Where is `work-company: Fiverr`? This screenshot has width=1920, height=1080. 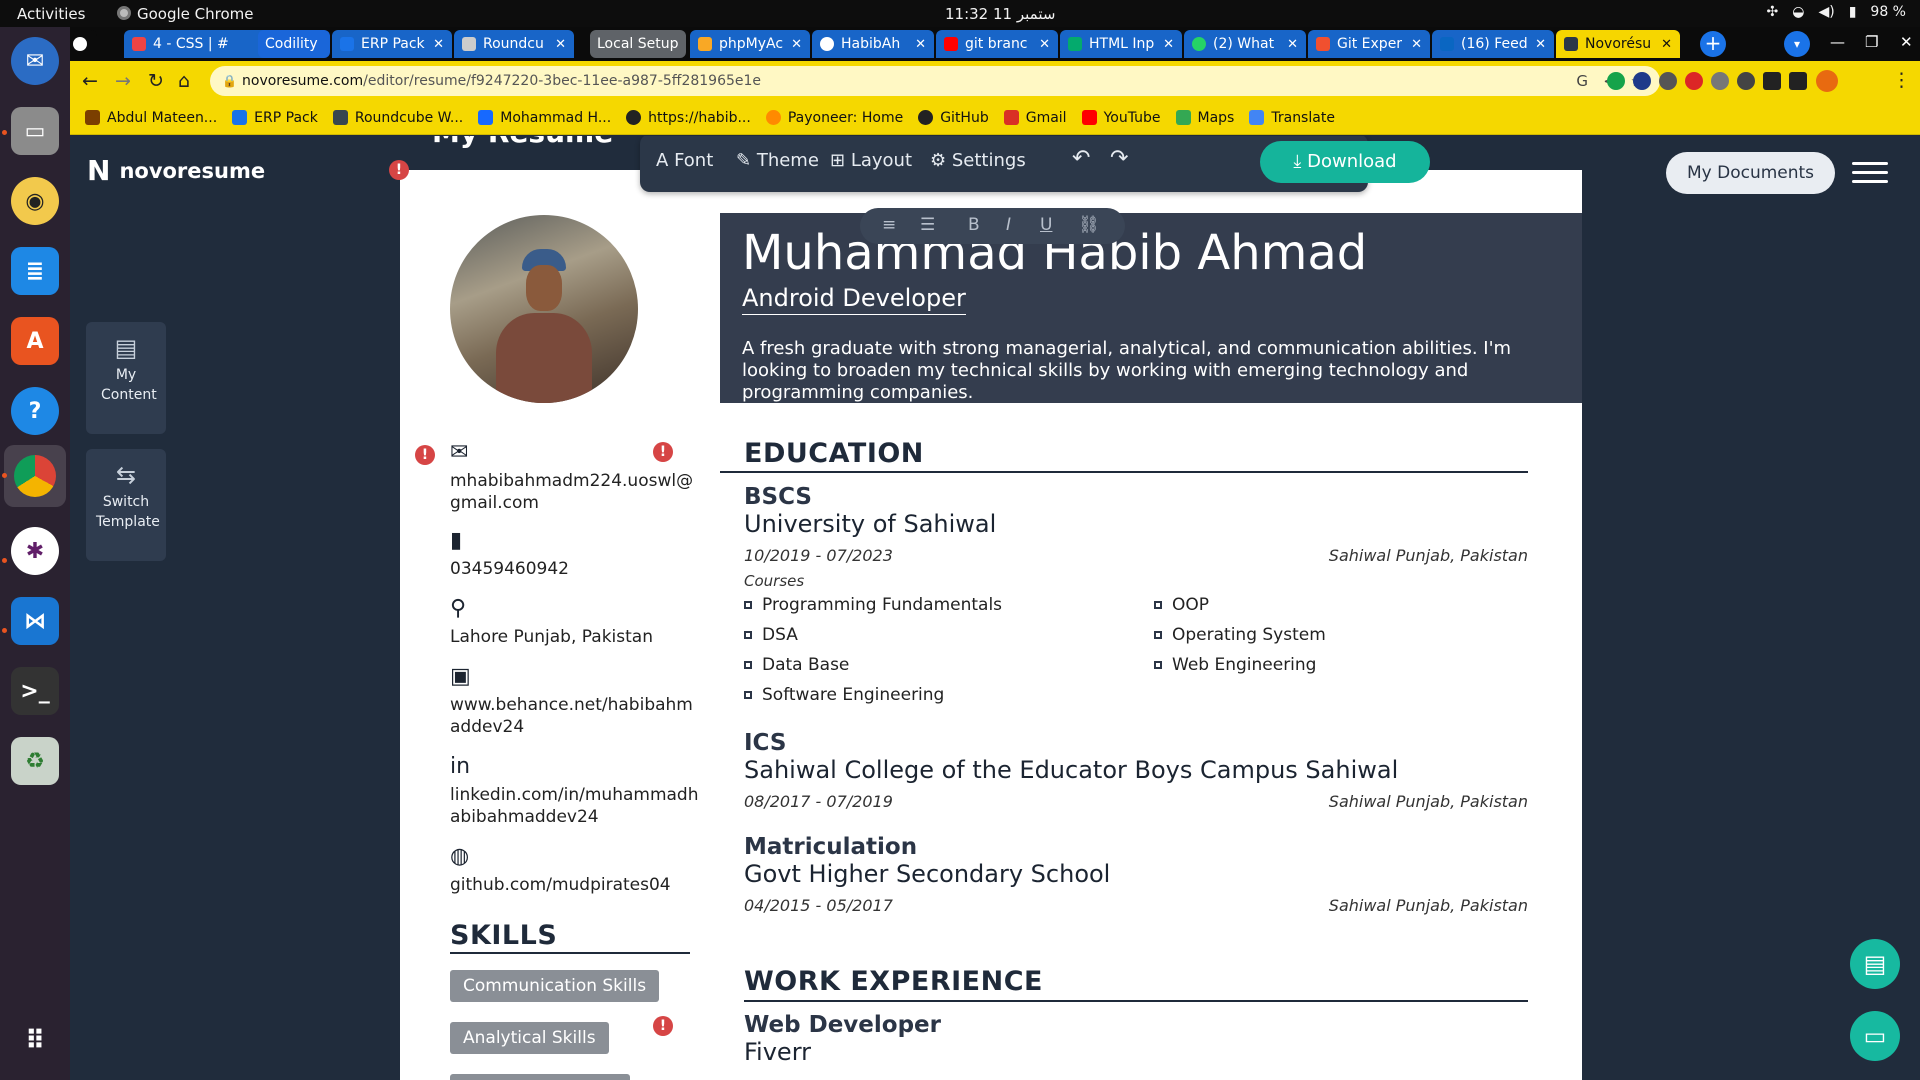
work-company: Fiverr is located at coordinates (777, 1052).